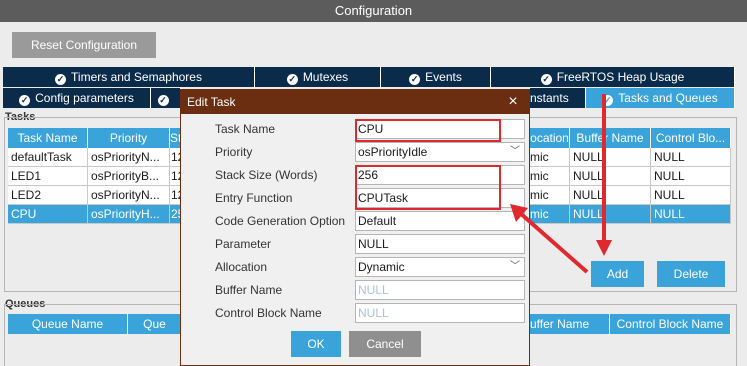 The width and height of the screenshot is (747, 366). What do you see at coordinates (561, 184) in the screenshot?
I see `annotation-arrows` at bounding box center [561, 184].